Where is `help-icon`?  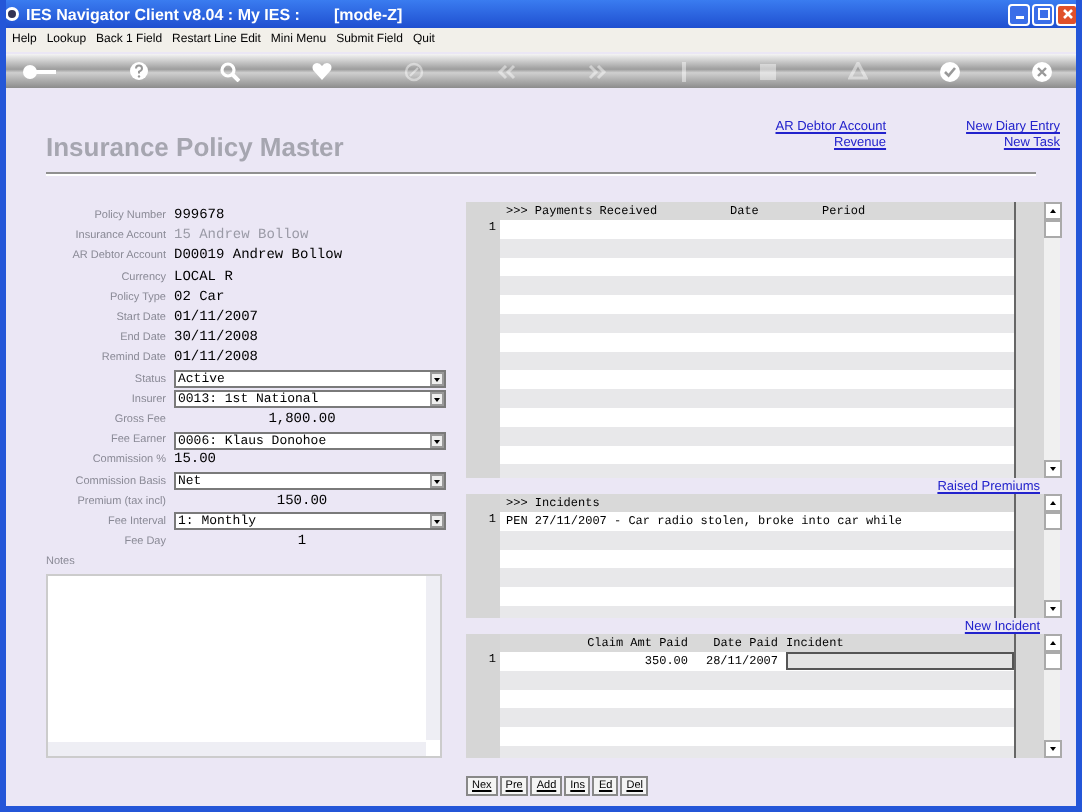
help-icon is located at coordinates (139, 71).